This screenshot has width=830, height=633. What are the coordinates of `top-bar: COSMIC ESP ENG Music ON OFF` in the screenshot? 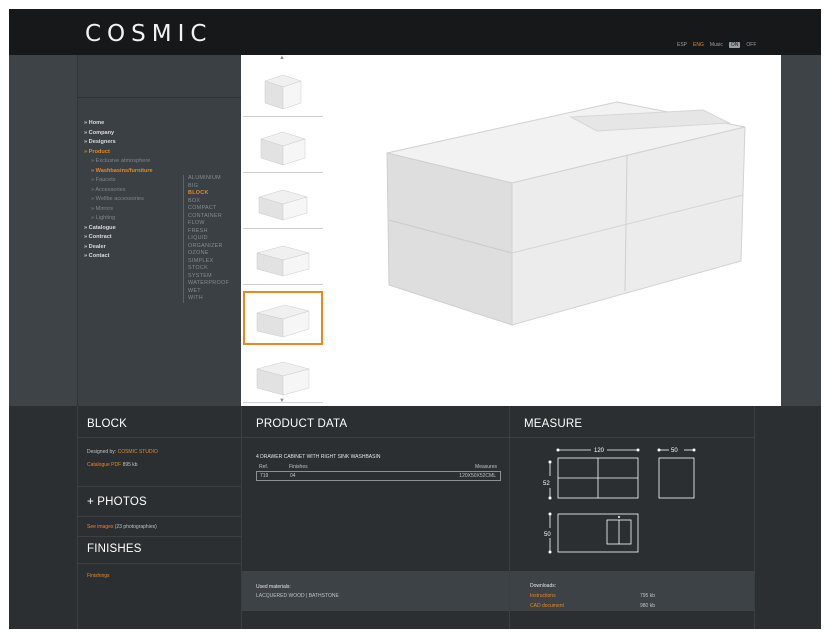 It's located at (415, 32).